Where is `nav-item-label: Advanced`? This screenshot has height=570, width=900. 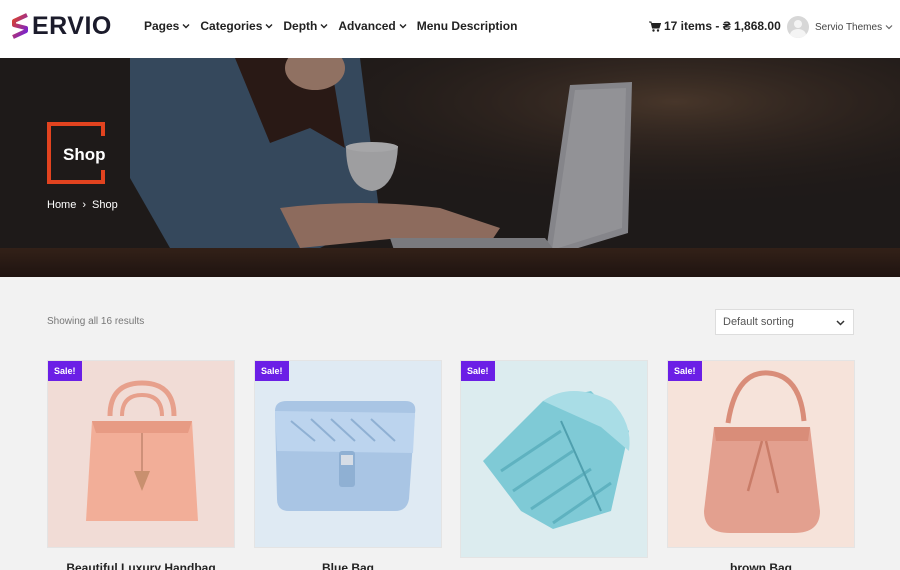
nav-item-label: Advanced is located at coordinates (367, 26).